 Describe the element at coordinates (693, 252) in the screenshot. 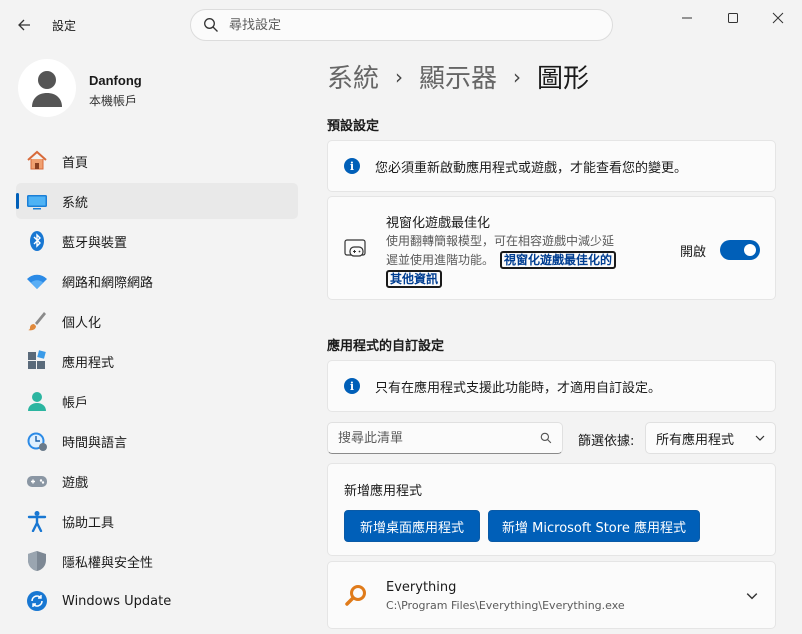

I see `toggle-state-label: 開啟` at that location.